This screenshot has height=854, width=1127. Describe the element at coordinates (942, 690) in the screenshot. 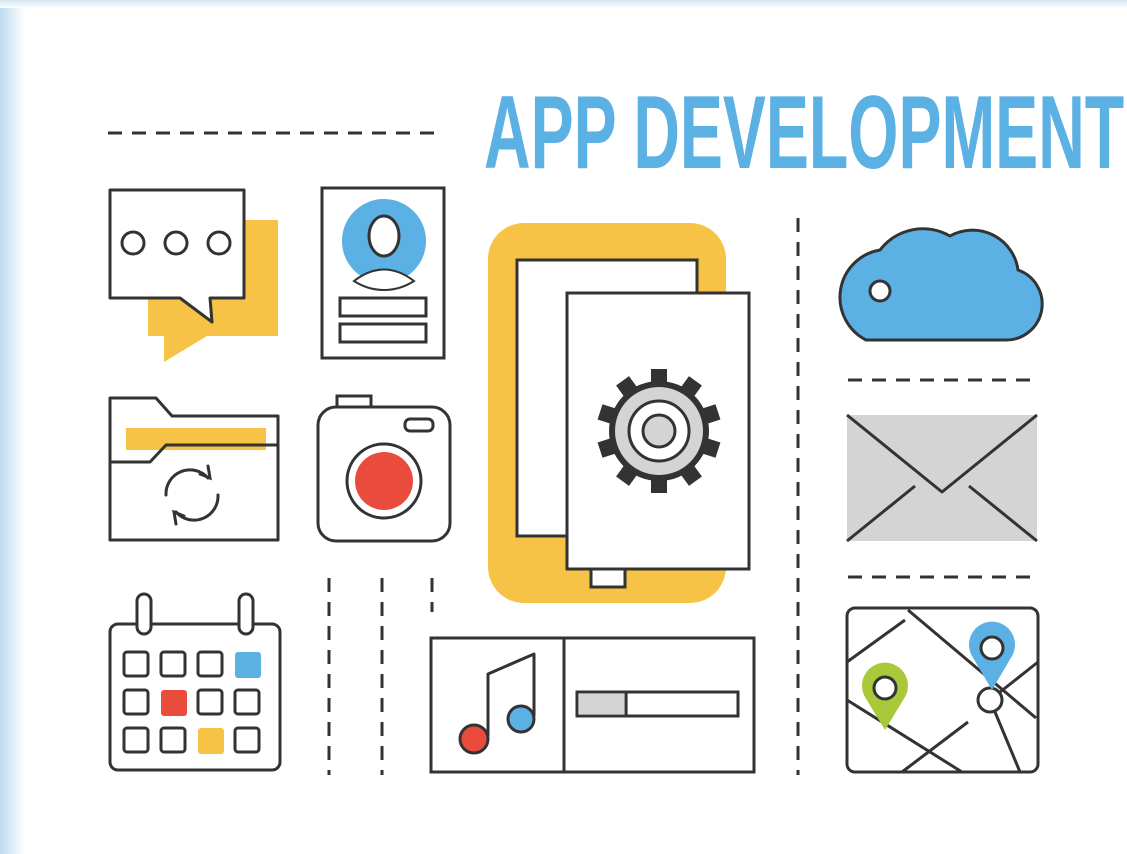

I see `map-location-icon` at that location.